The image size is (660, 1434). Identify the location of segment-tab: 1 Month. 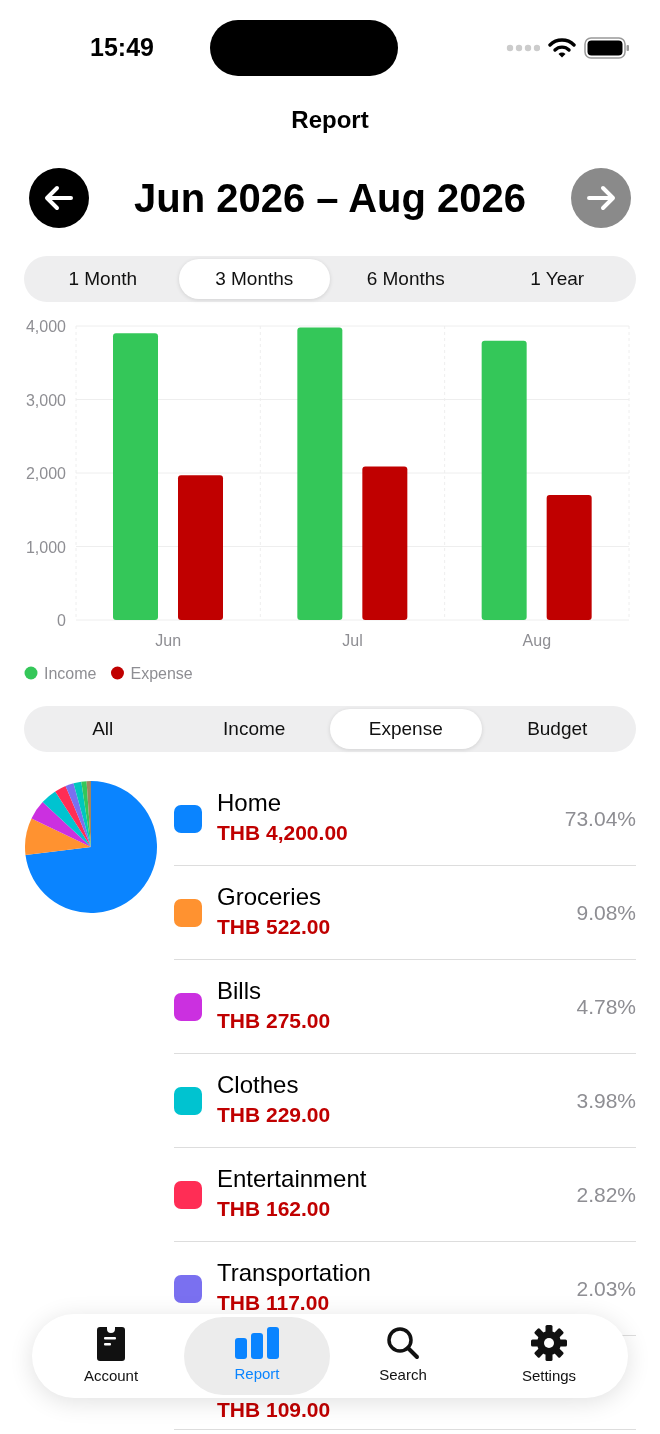
(103, 279).